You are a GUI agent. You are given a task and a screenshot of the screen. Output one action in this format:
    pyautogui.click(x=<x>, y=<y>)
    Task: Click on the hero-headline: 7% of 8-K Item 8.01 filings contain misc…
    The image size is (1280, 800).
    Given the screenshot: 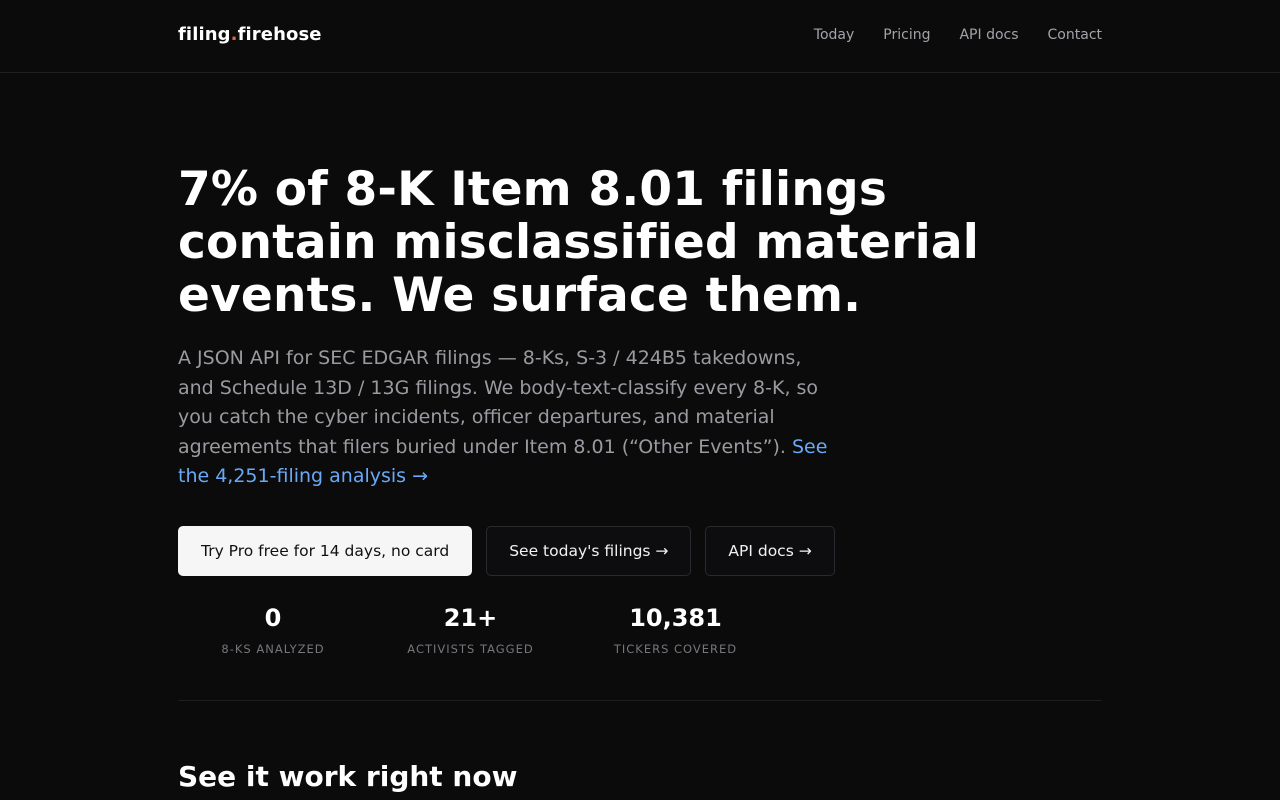 What is the action you would take?
    pyautogui.click(x=588, y=242)
    